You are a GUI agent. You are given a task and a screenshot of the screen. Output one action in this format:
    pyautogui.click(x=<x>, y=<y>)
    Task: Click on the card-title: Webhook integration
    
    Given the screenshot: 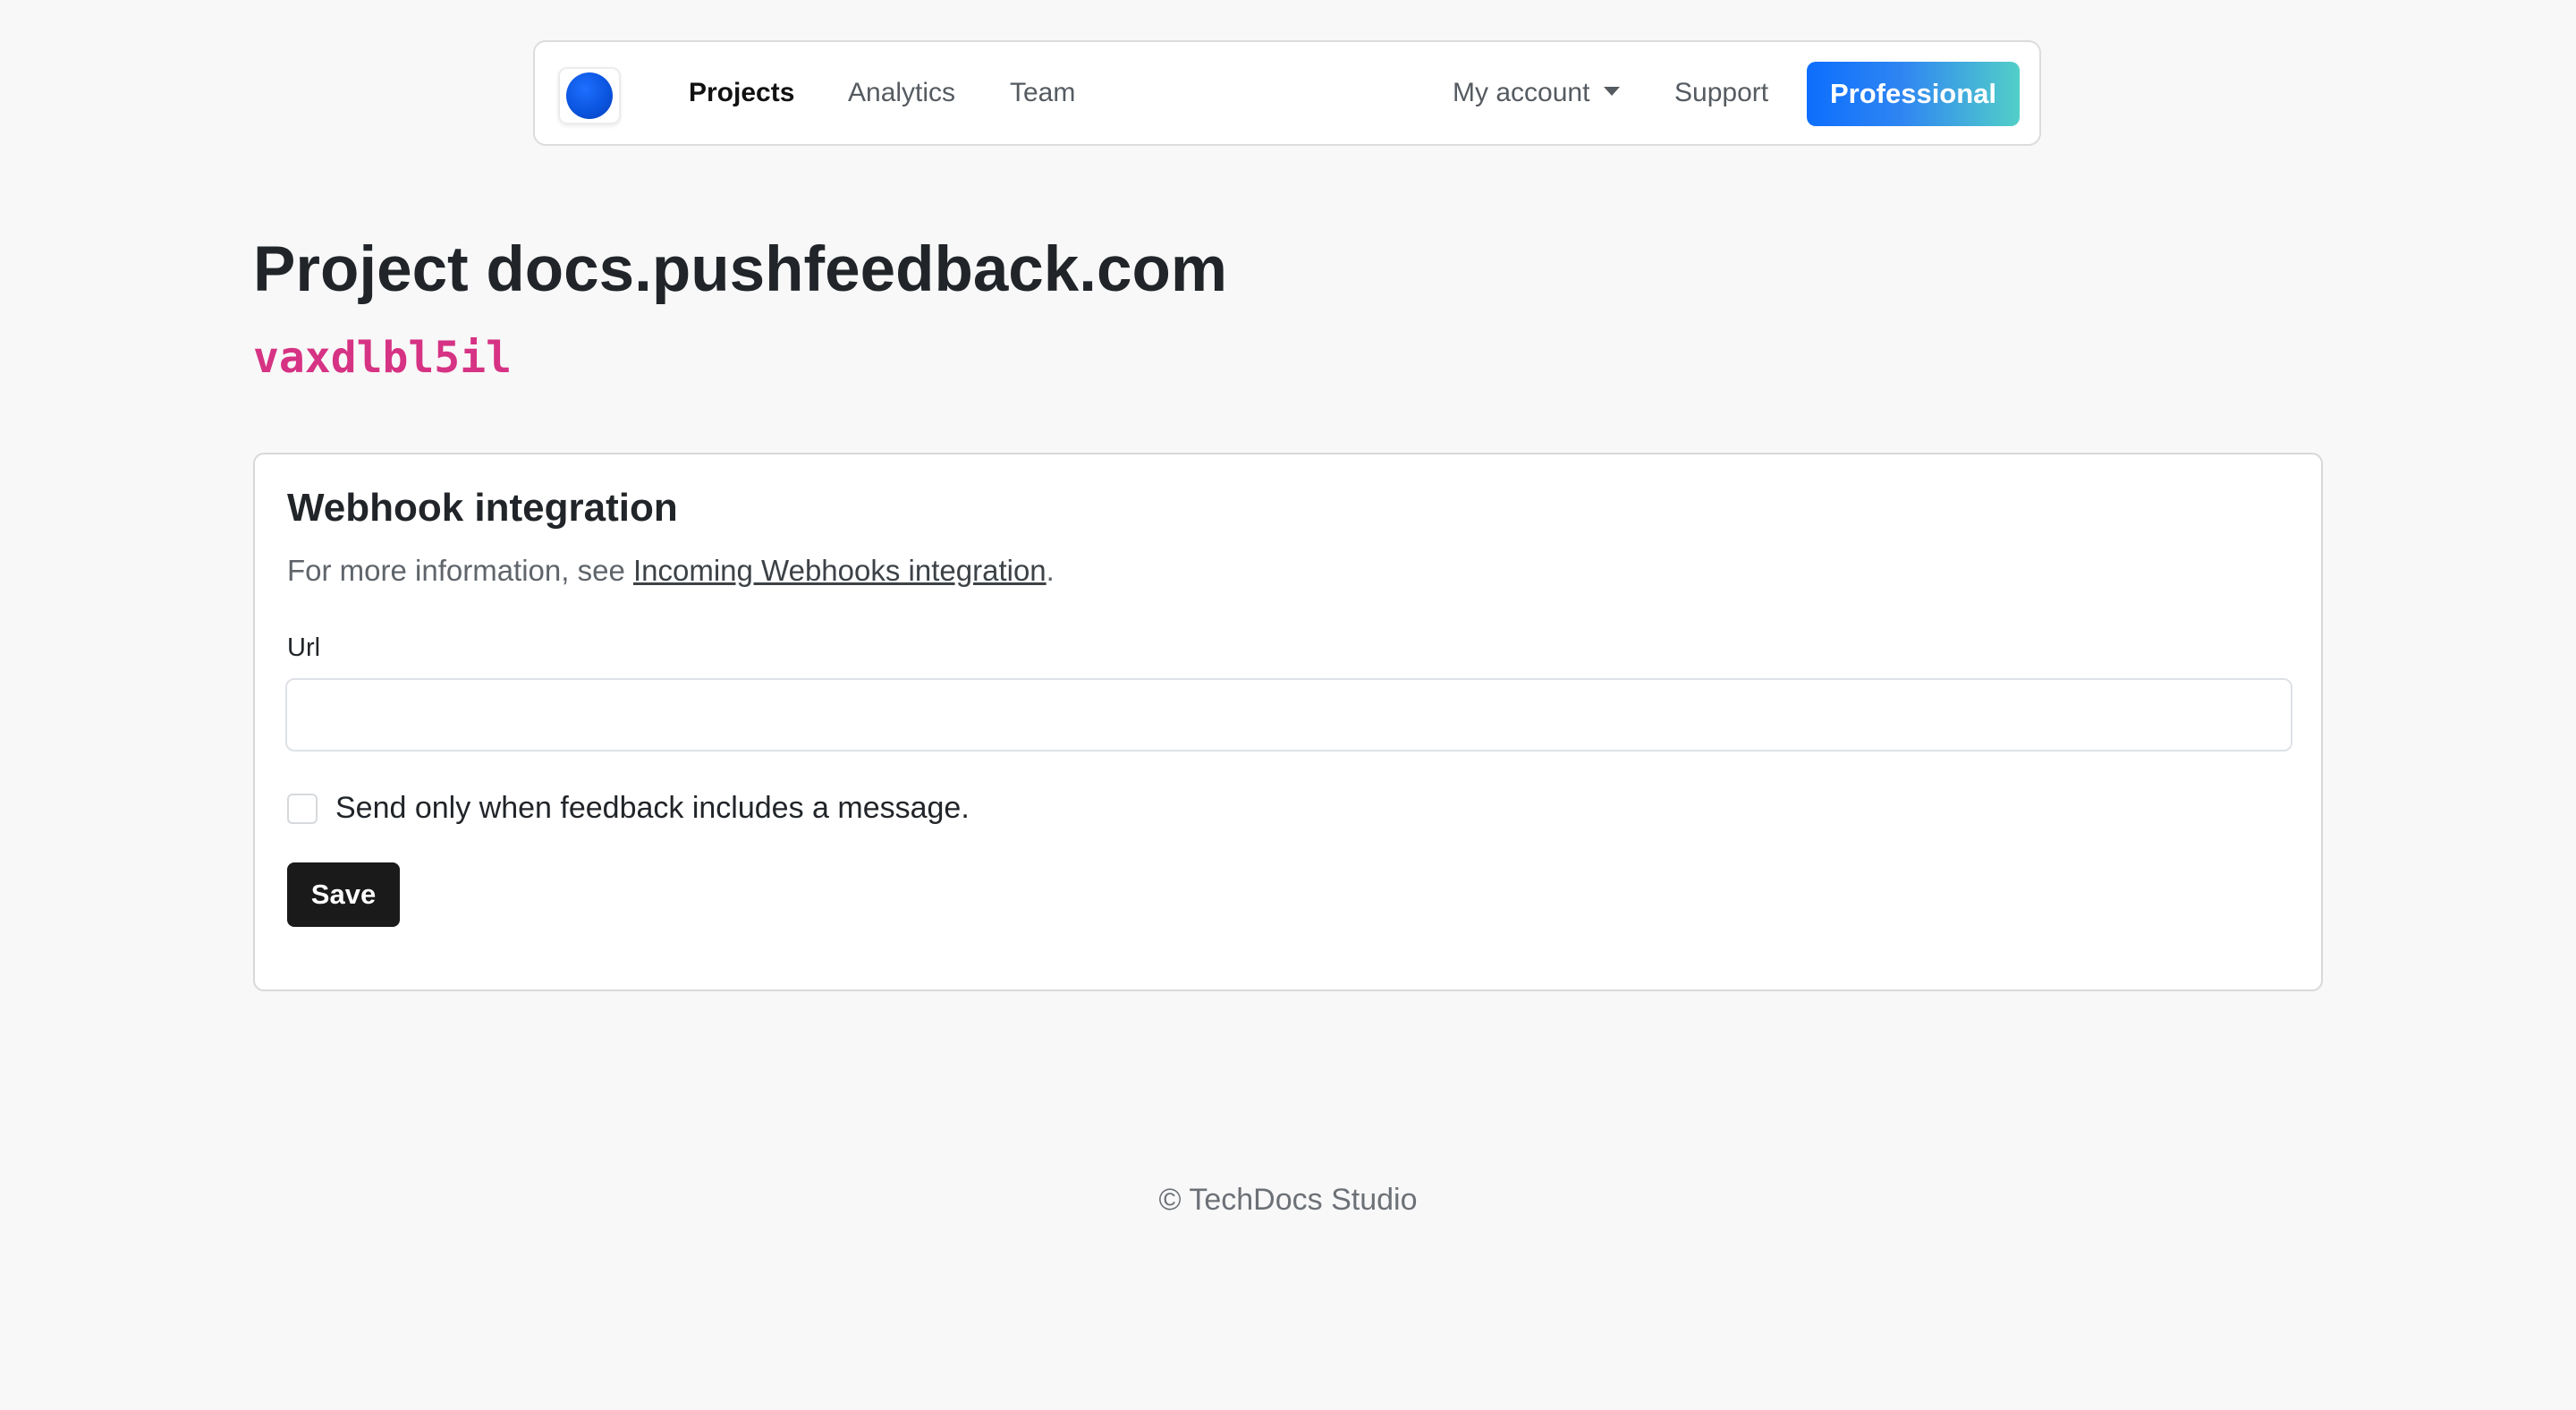 What is the action you would take?
    pyautogui.click(x=482, y=508)
    